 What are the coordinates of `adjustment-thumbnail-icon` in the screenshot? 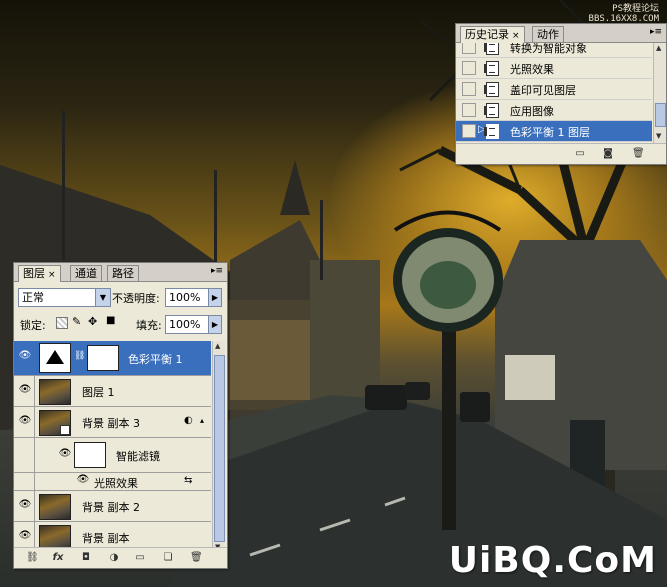 It's located at (55, 358).